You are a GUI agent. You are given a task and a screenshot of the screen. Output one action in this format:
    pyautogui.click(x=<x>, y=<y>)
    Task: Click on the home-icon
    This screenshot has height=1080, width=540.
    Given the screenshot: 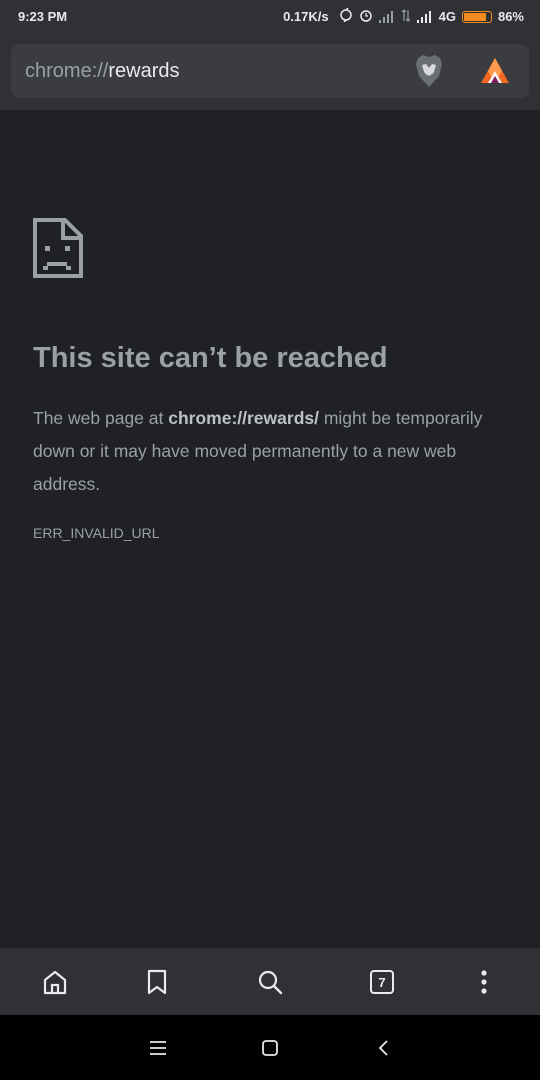 What is the action you would take?
    pyautogui.click(x=55, y=982)
    